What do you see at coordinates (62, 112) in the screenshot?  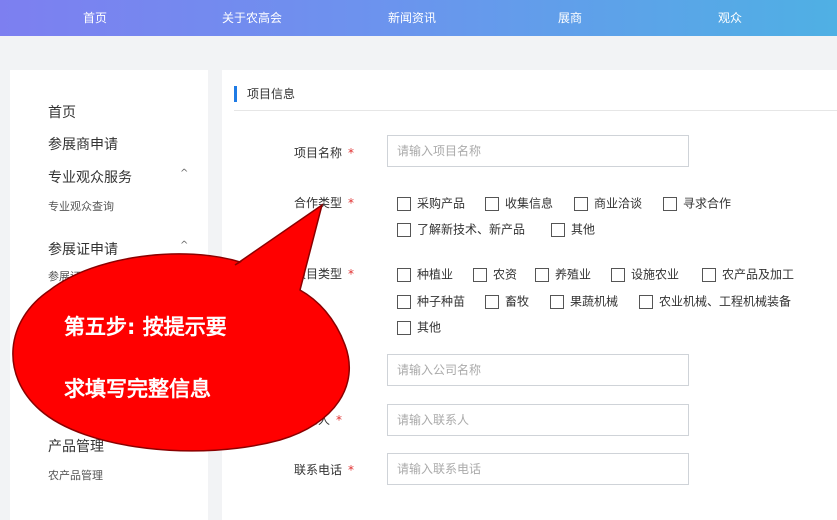 I see `sidebar-item-home: 首页` at bounding box center [62, 112].